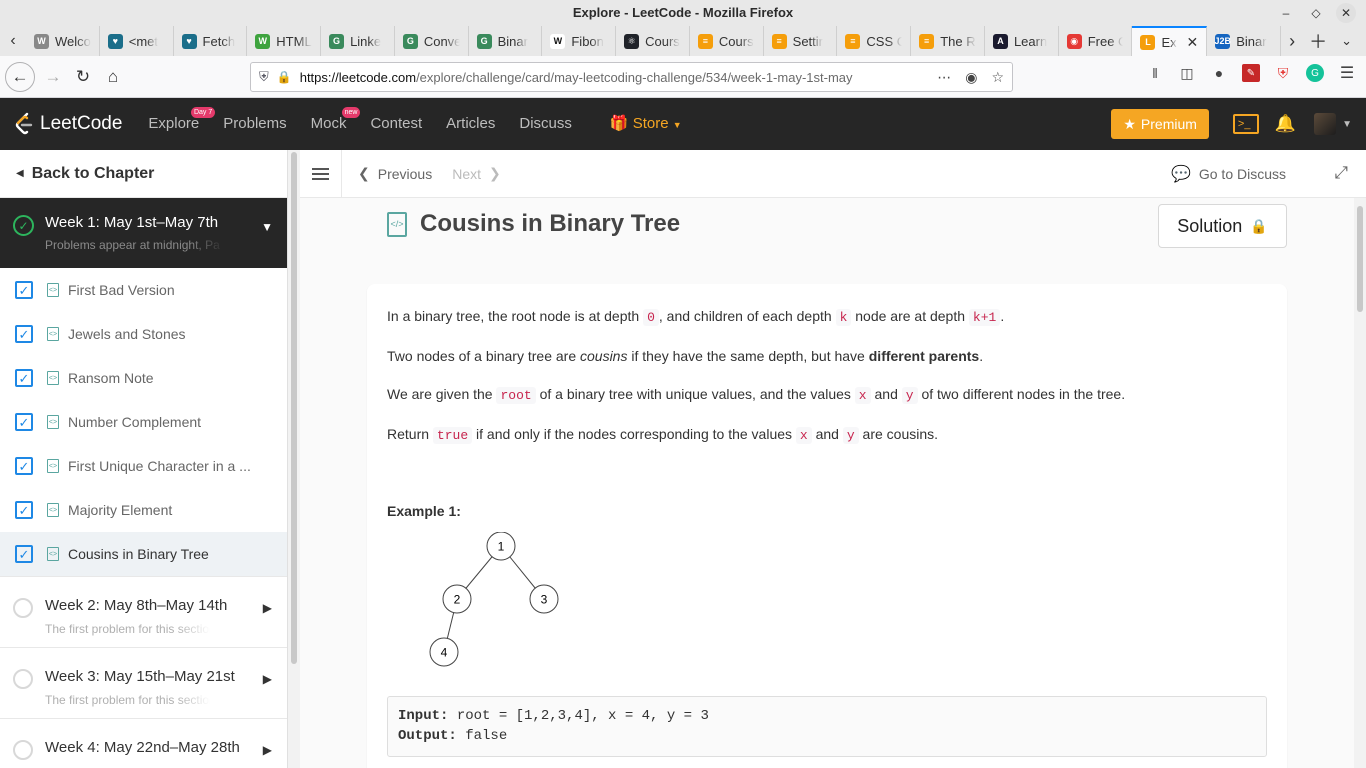  I want to click on nav-discuss: Discuss, so click(545, 124).